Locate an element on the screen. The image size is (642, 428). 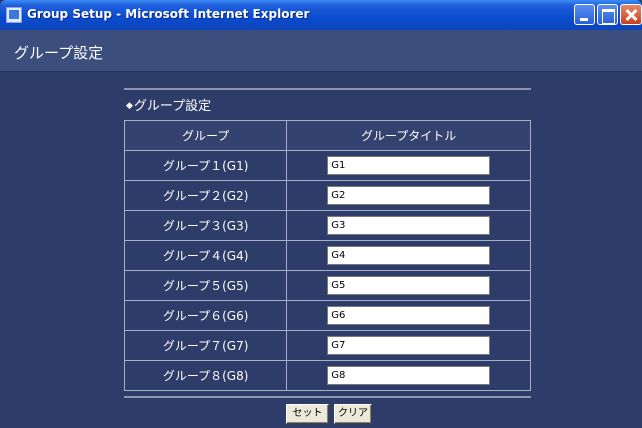
column-header-group-title: グループタイトル is located at coordinates (408, 135).